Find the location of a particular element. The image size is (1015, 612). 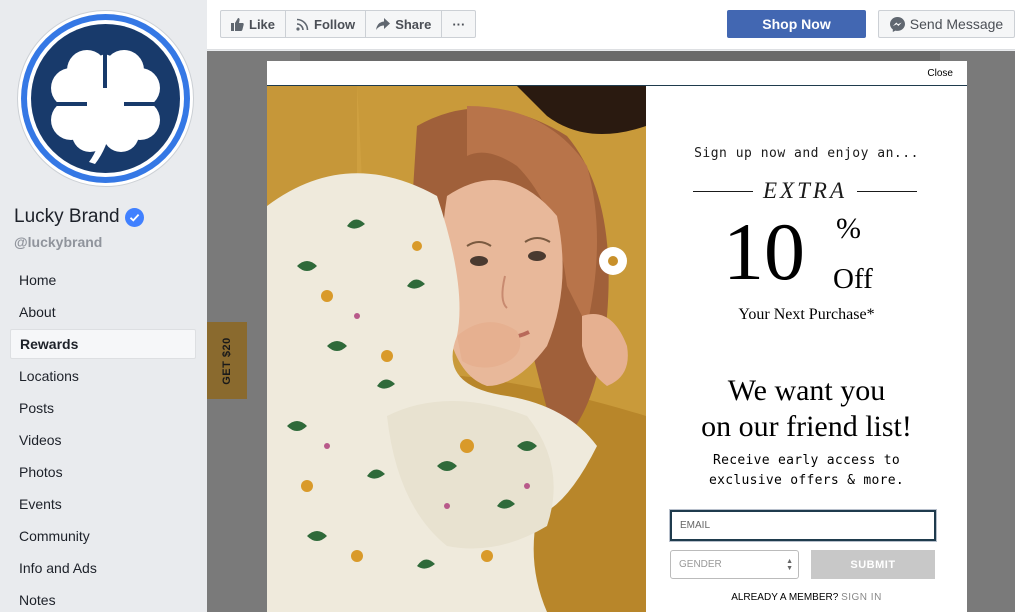

select-arrows-icon: ▲ ▼ is located at coordinates (789, 565).